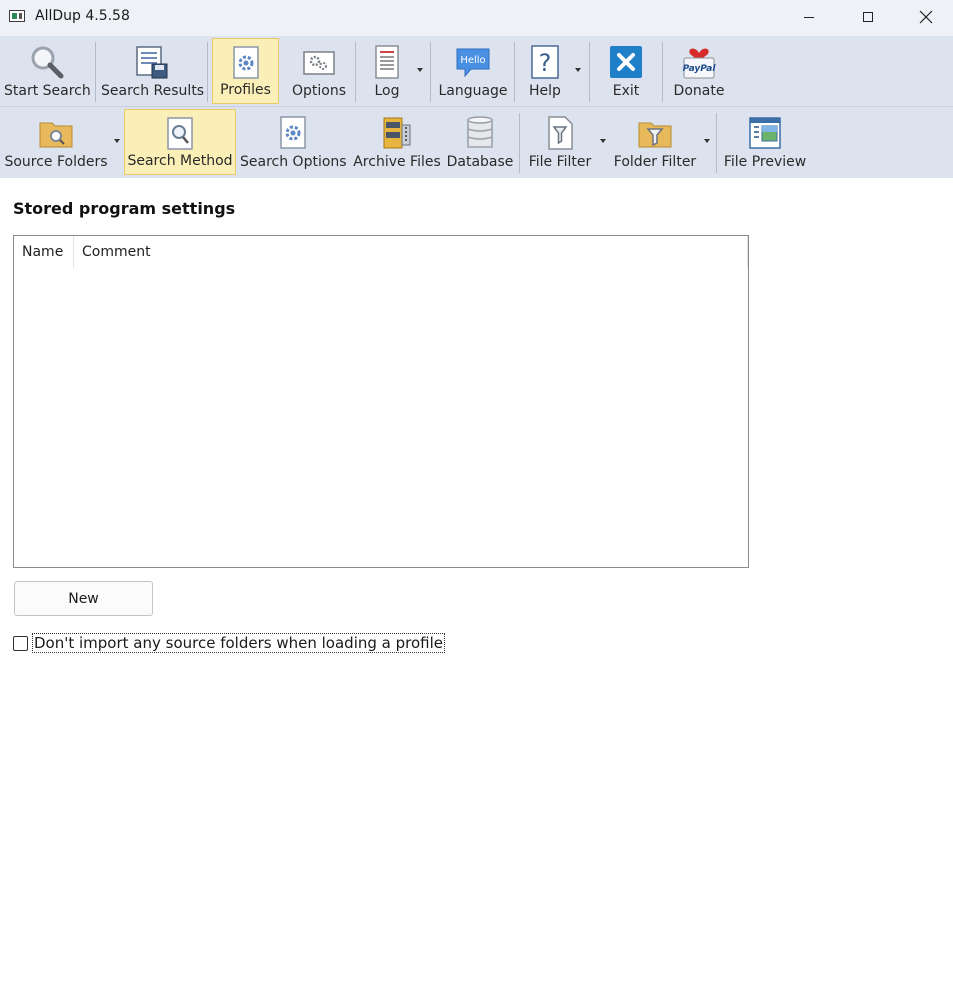 The width and height of the screenshot is (953, 1005). I want to click on donate-button: PayPal Donate, so click(699, 71).